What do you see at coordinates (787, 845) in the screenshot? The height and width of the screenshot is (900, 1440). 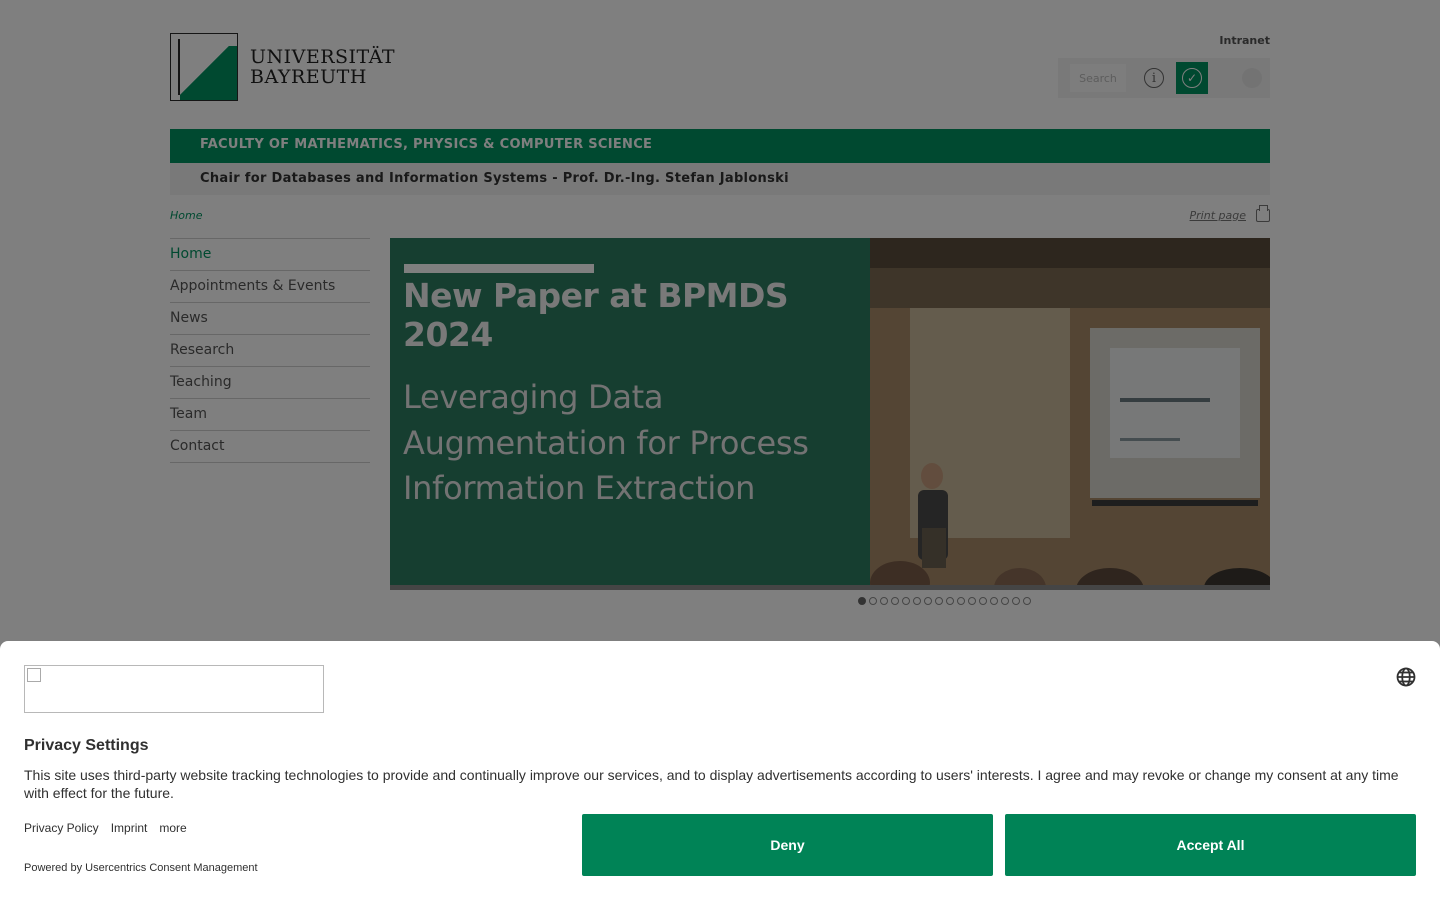 I see `deny-button: Deny` at bounding box center [787, 845].